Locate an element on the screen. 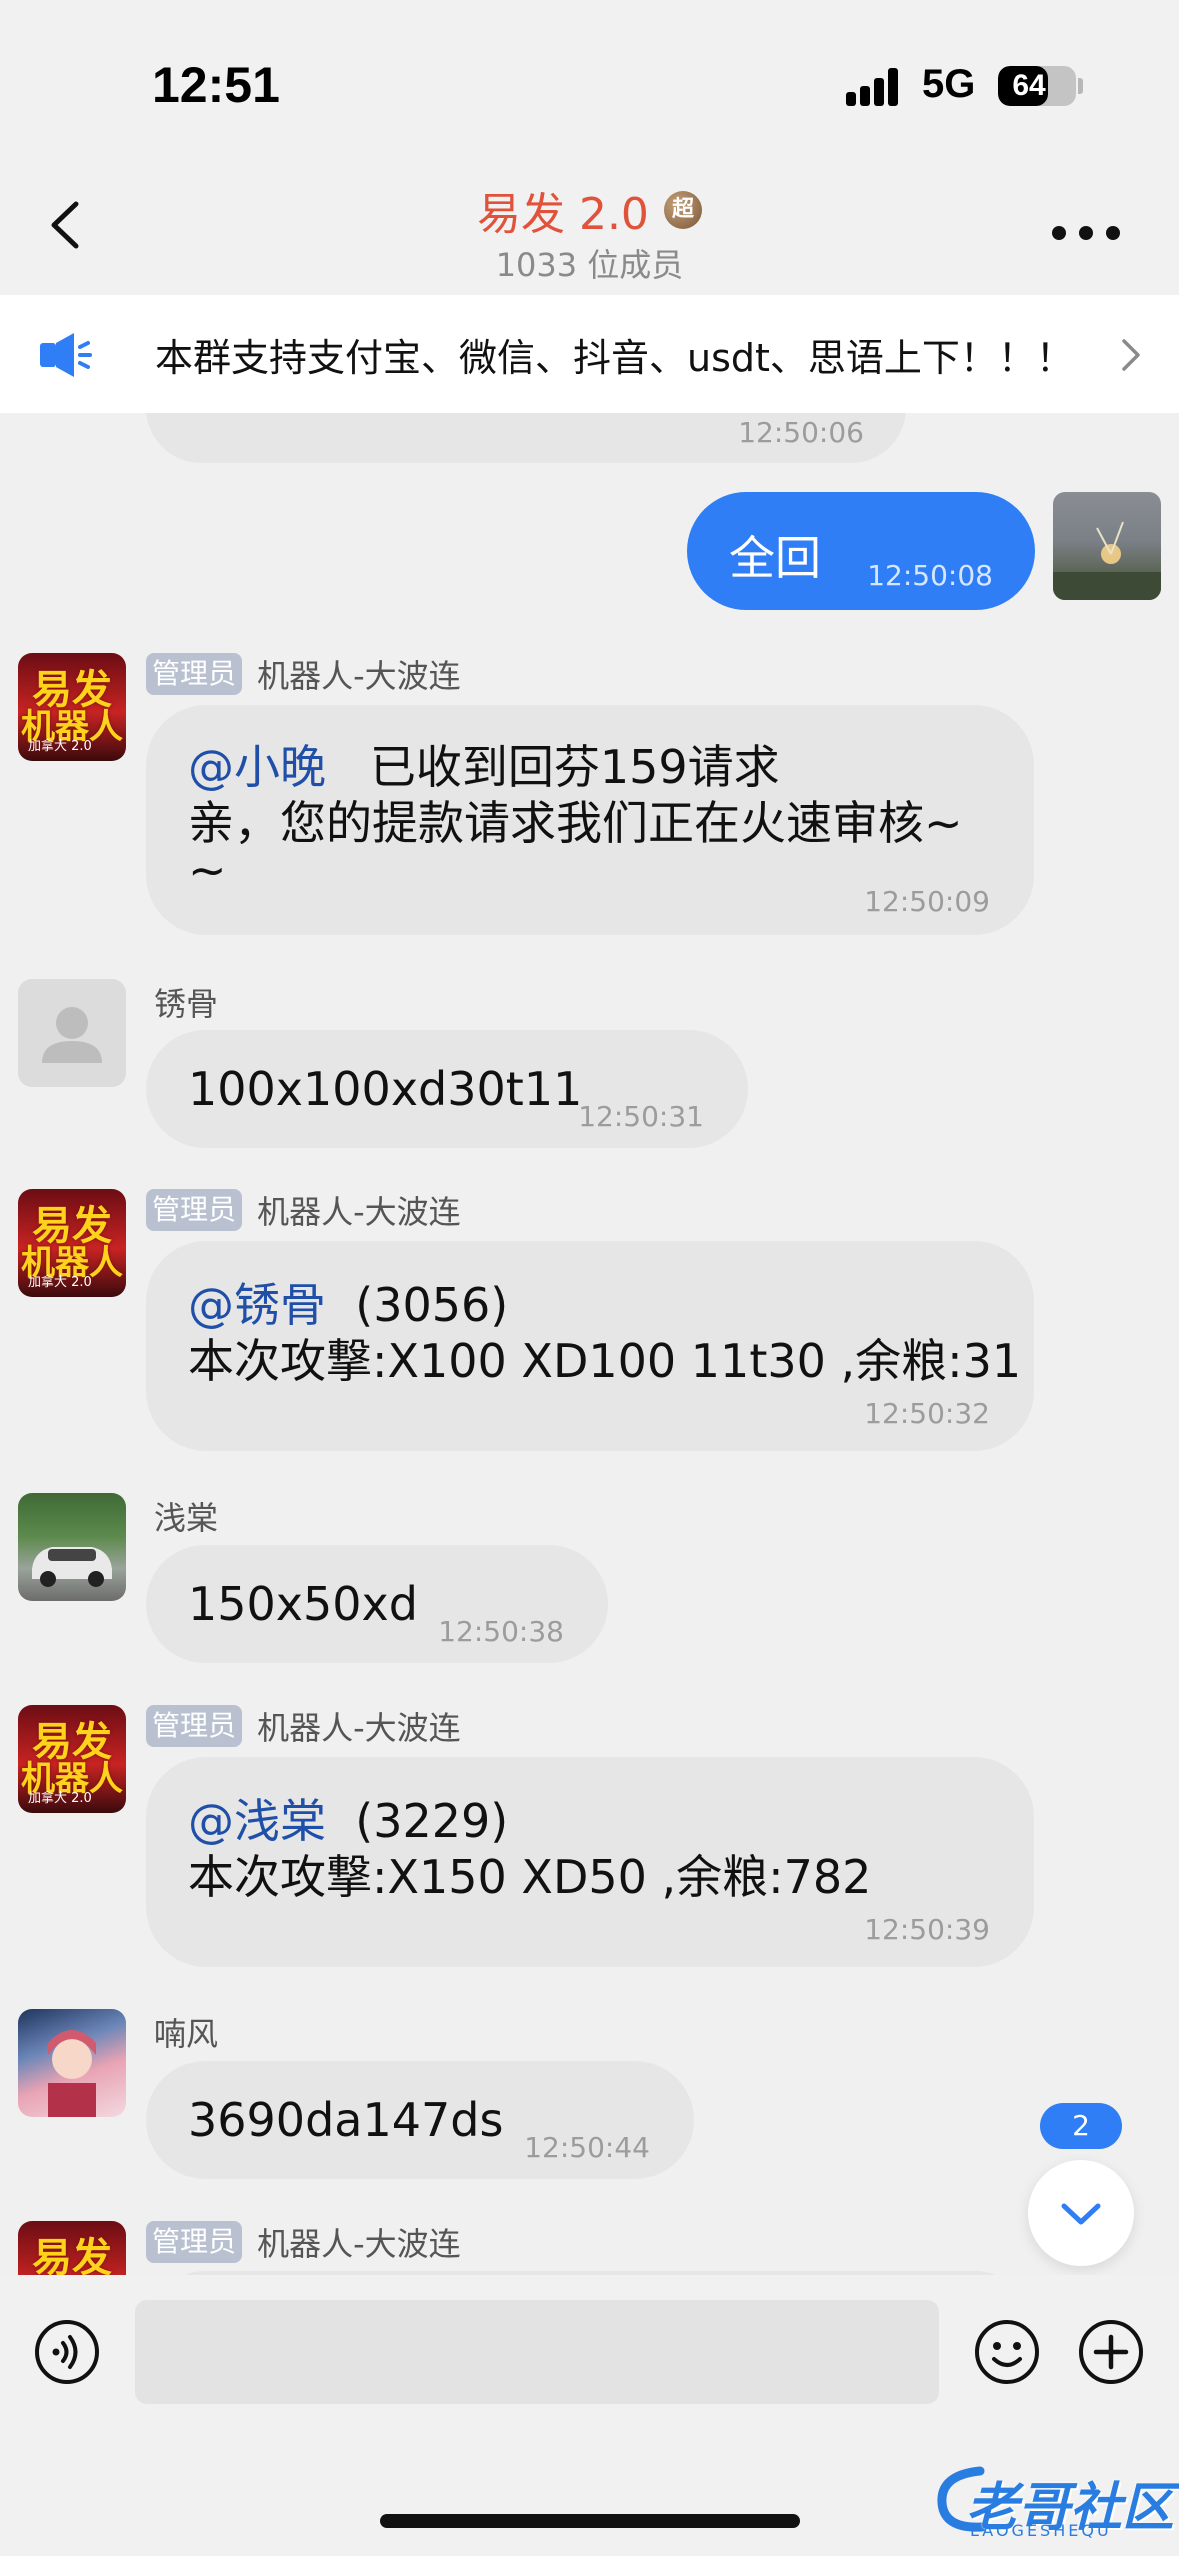 This screenshot has height=2556, width=1179. super-group-badge: 超 is located at coordinates (683, 210).